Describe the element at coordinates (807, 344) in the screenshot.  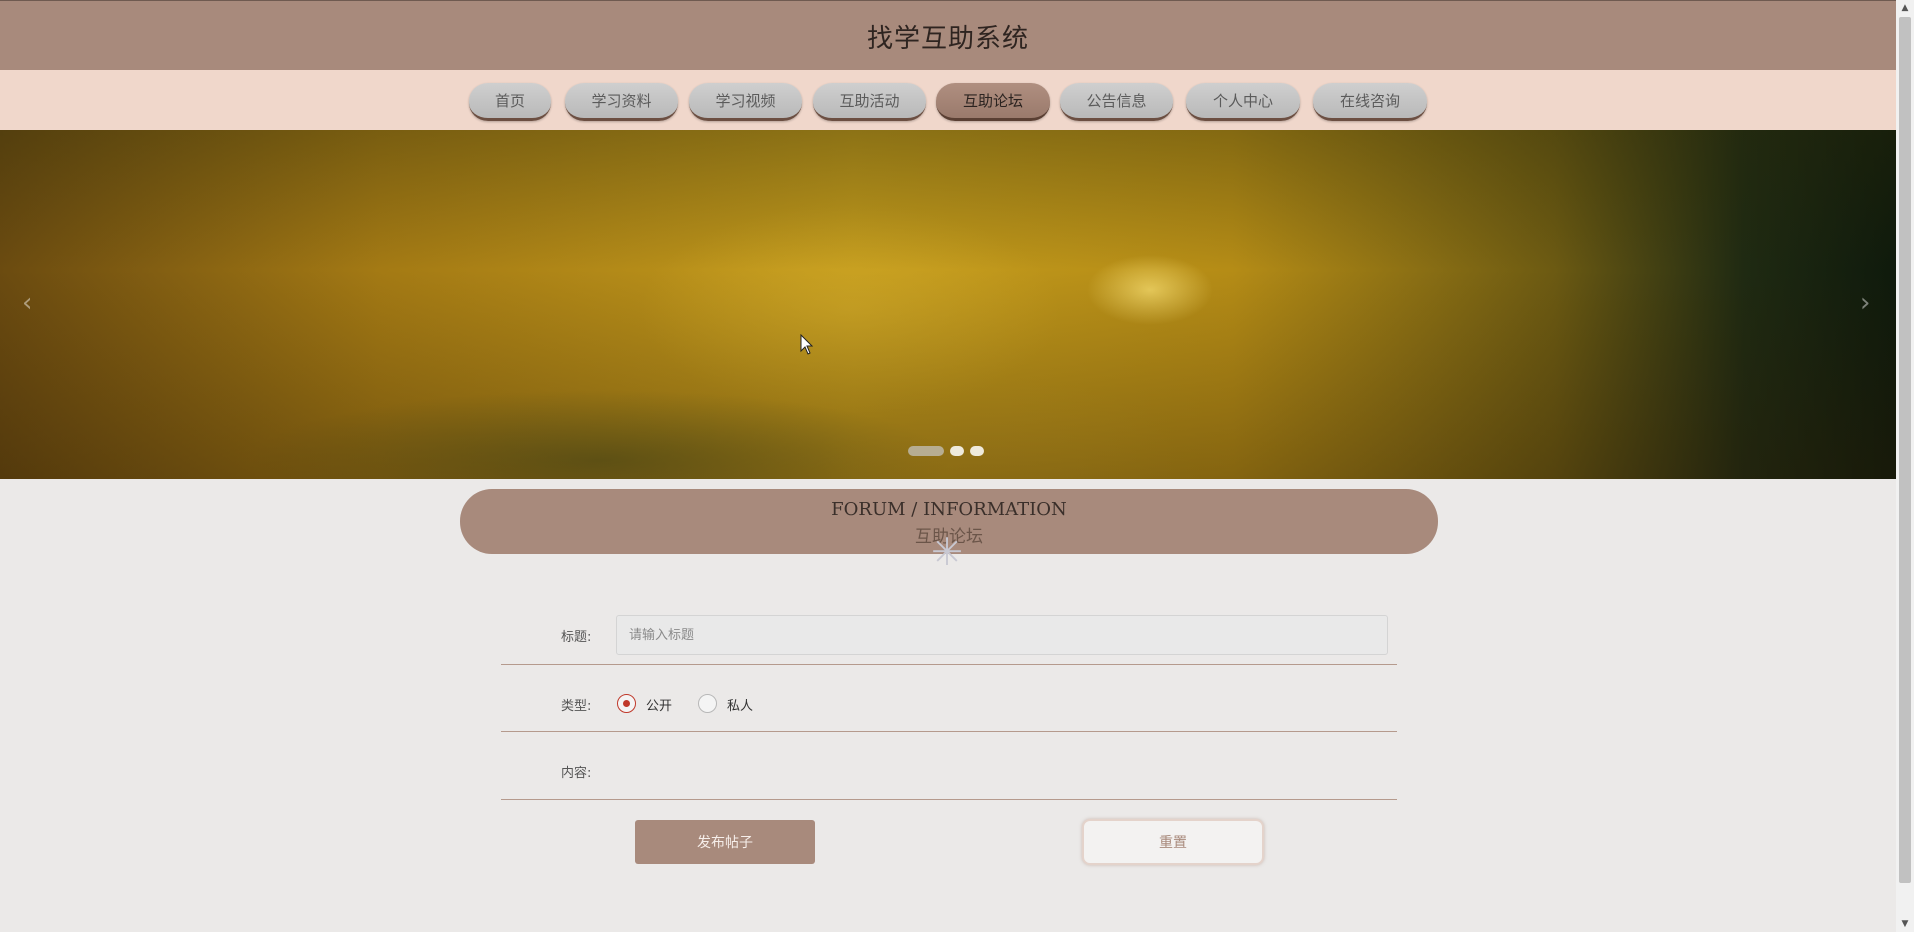
I see `mouse-cursor-icon` at that location.